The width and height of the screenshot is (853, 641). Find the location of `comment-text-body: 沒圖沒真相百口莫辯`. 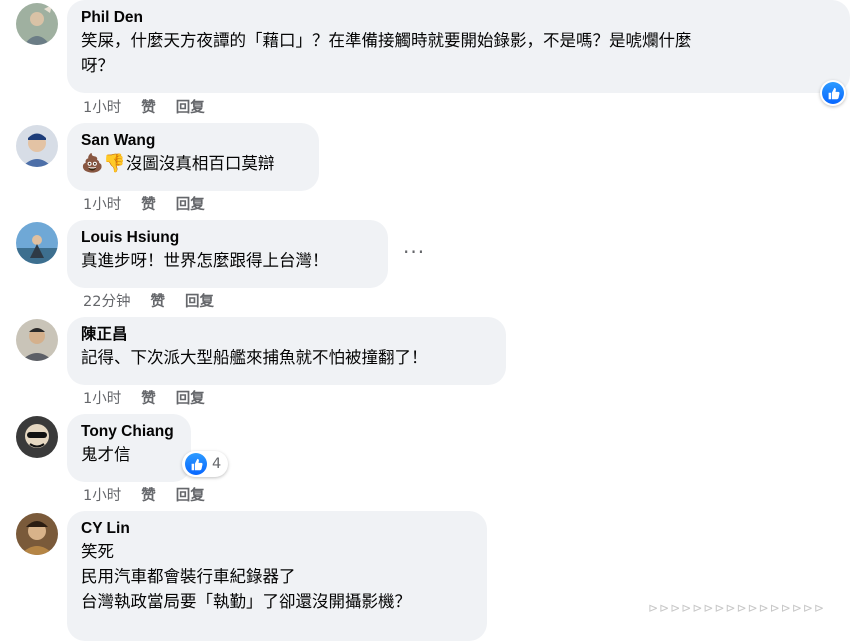

comment-text-body: 沒圖沒真相百口莫辯 is located at coordinates (200, 163).